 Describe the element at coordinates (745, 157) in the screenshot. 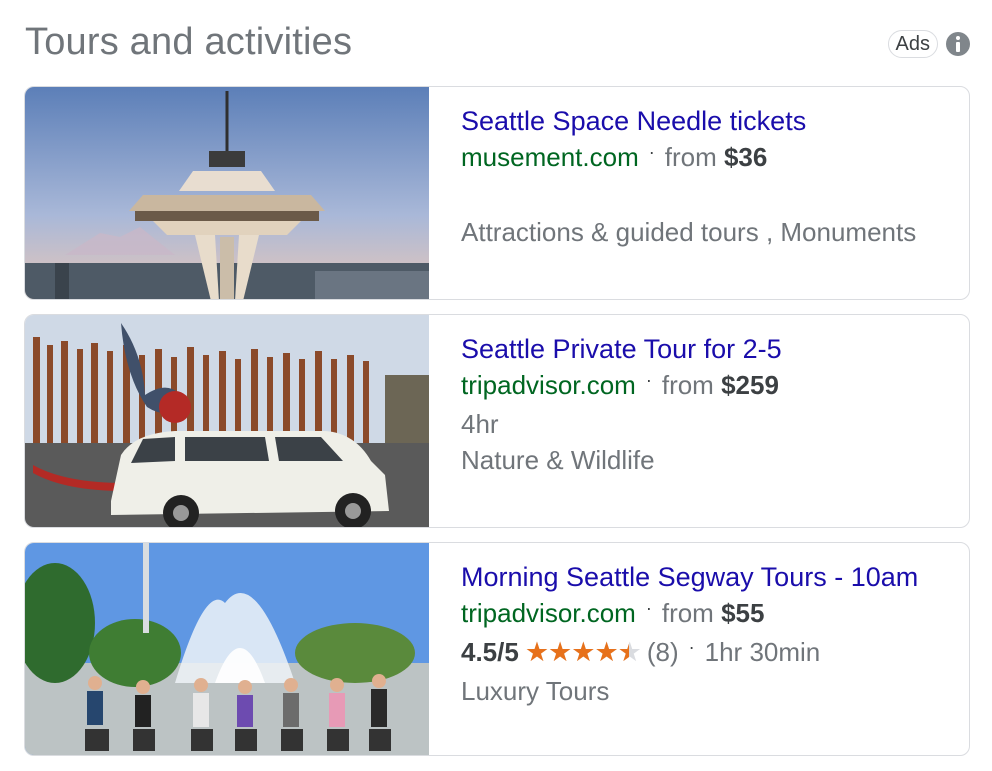

I see `price: $36` at that location.